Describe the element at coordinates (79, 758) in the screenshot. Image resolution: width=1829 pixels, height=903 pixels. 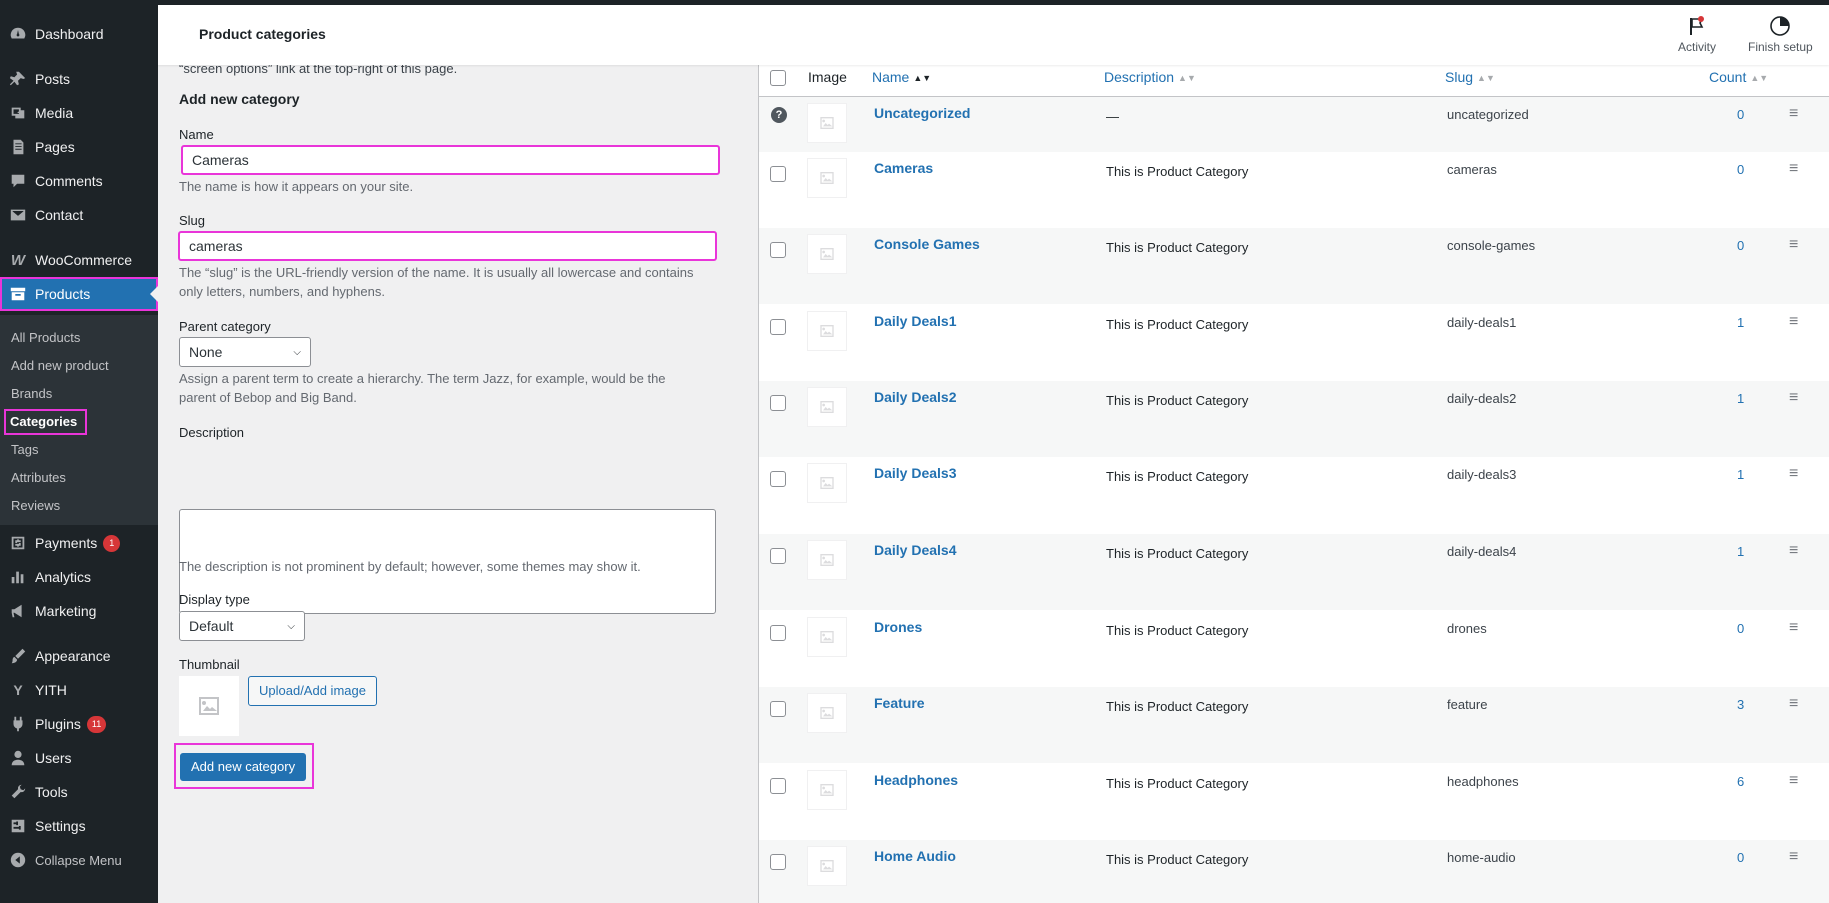
I see `sidebar-item-users: Users` at that location.